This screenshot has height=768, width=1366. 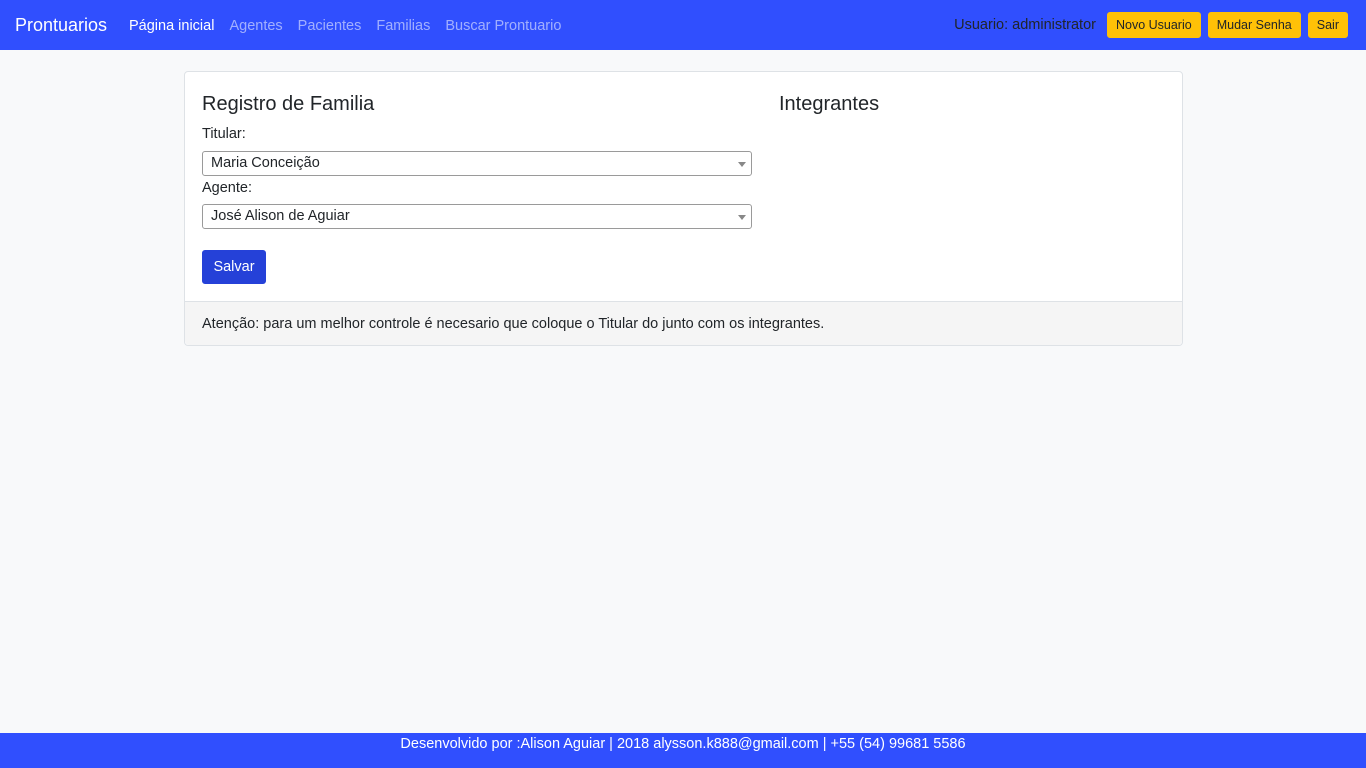 I want to click on agente-selected-value: José Alison de Aguiar, so click(x=280, y=216).